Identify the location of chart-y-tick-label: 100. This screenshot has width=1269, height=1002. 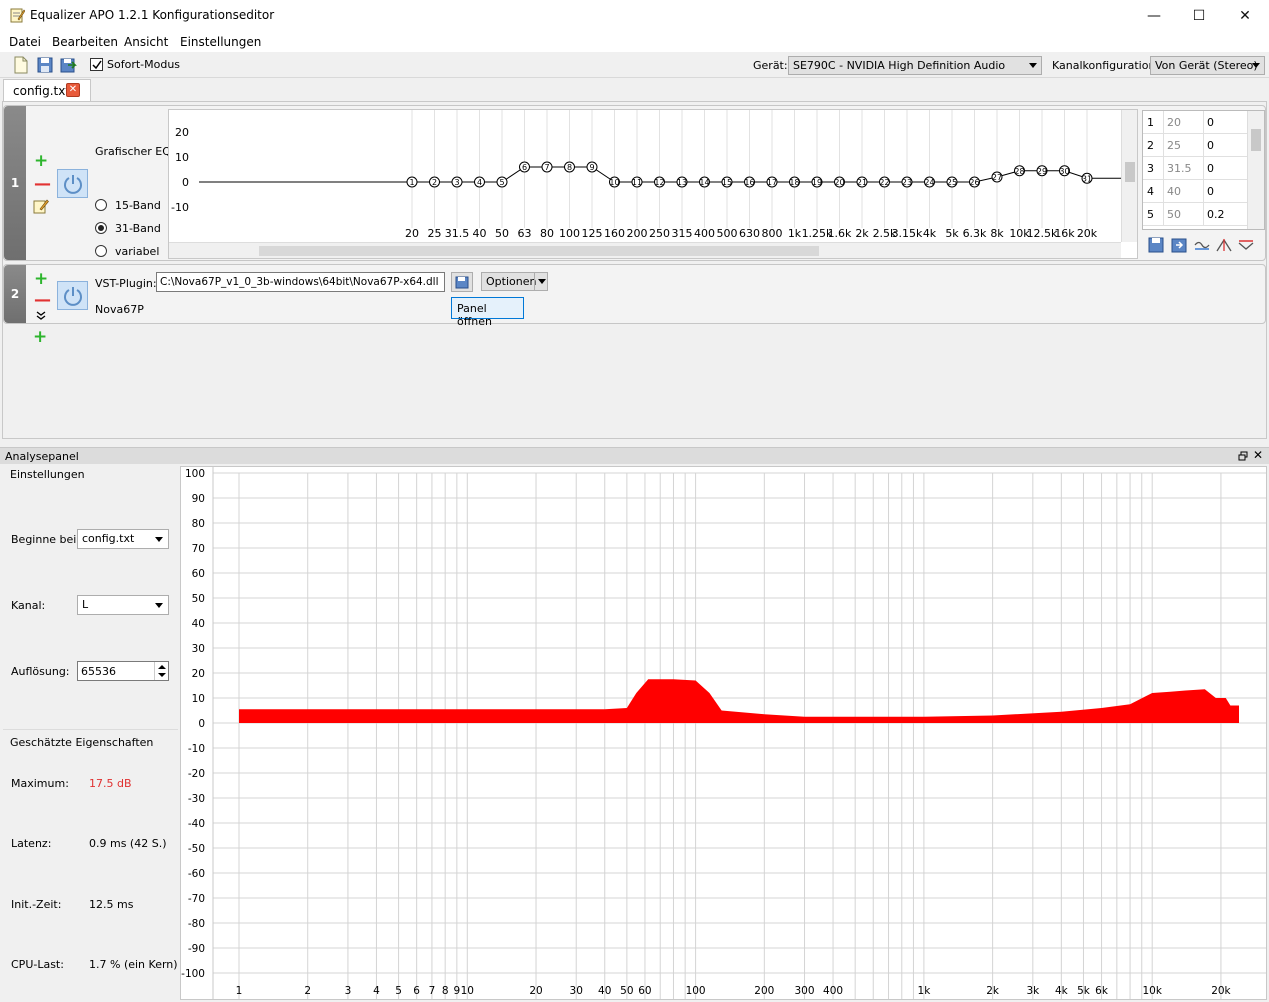
(195, 474).